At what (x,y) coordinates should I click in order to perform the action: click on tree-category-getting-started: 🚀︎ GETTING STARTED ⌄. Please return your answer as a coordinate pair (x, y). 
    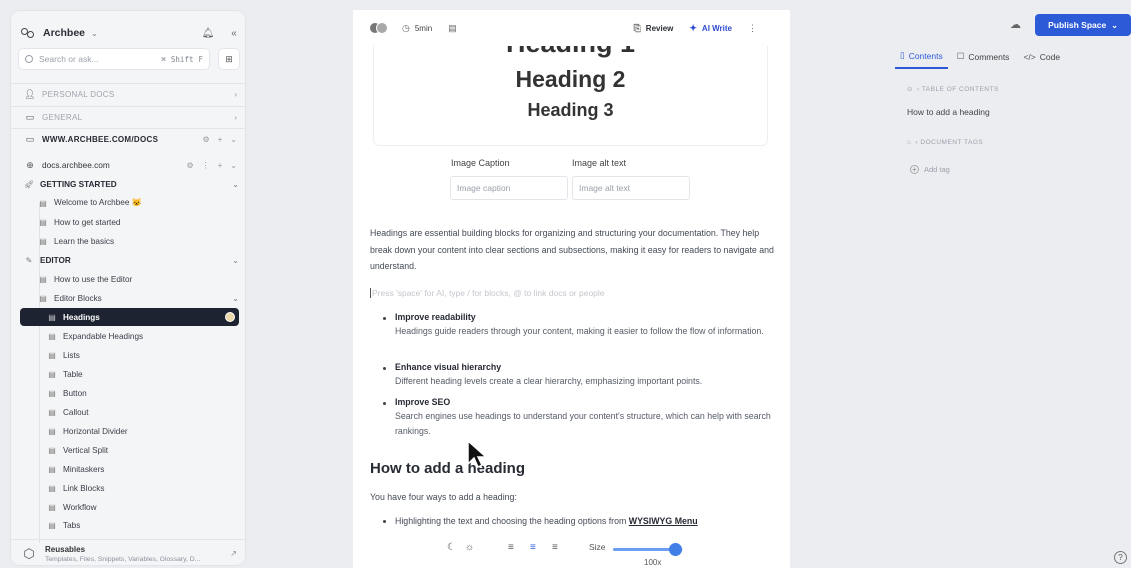
    Looking at the image, I should click on (129, 184).